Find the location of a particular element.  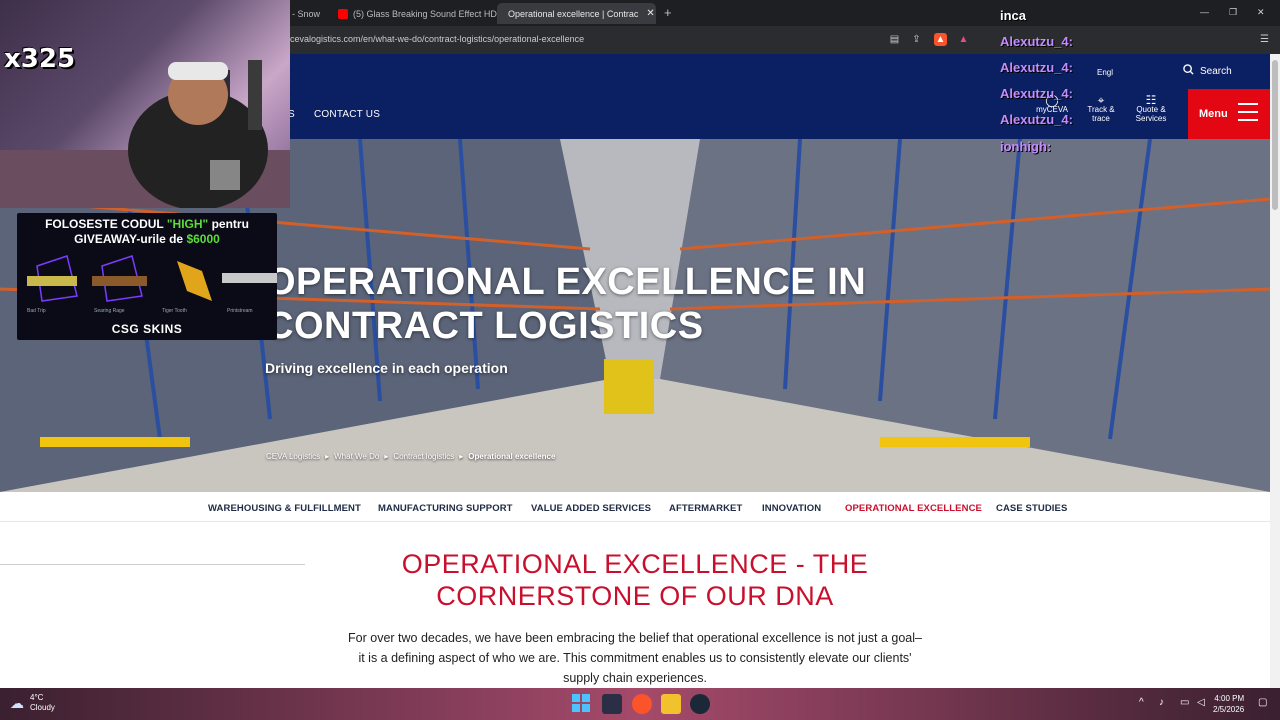

speaker-icon: ◁ is located at coordinates (1201, 702).